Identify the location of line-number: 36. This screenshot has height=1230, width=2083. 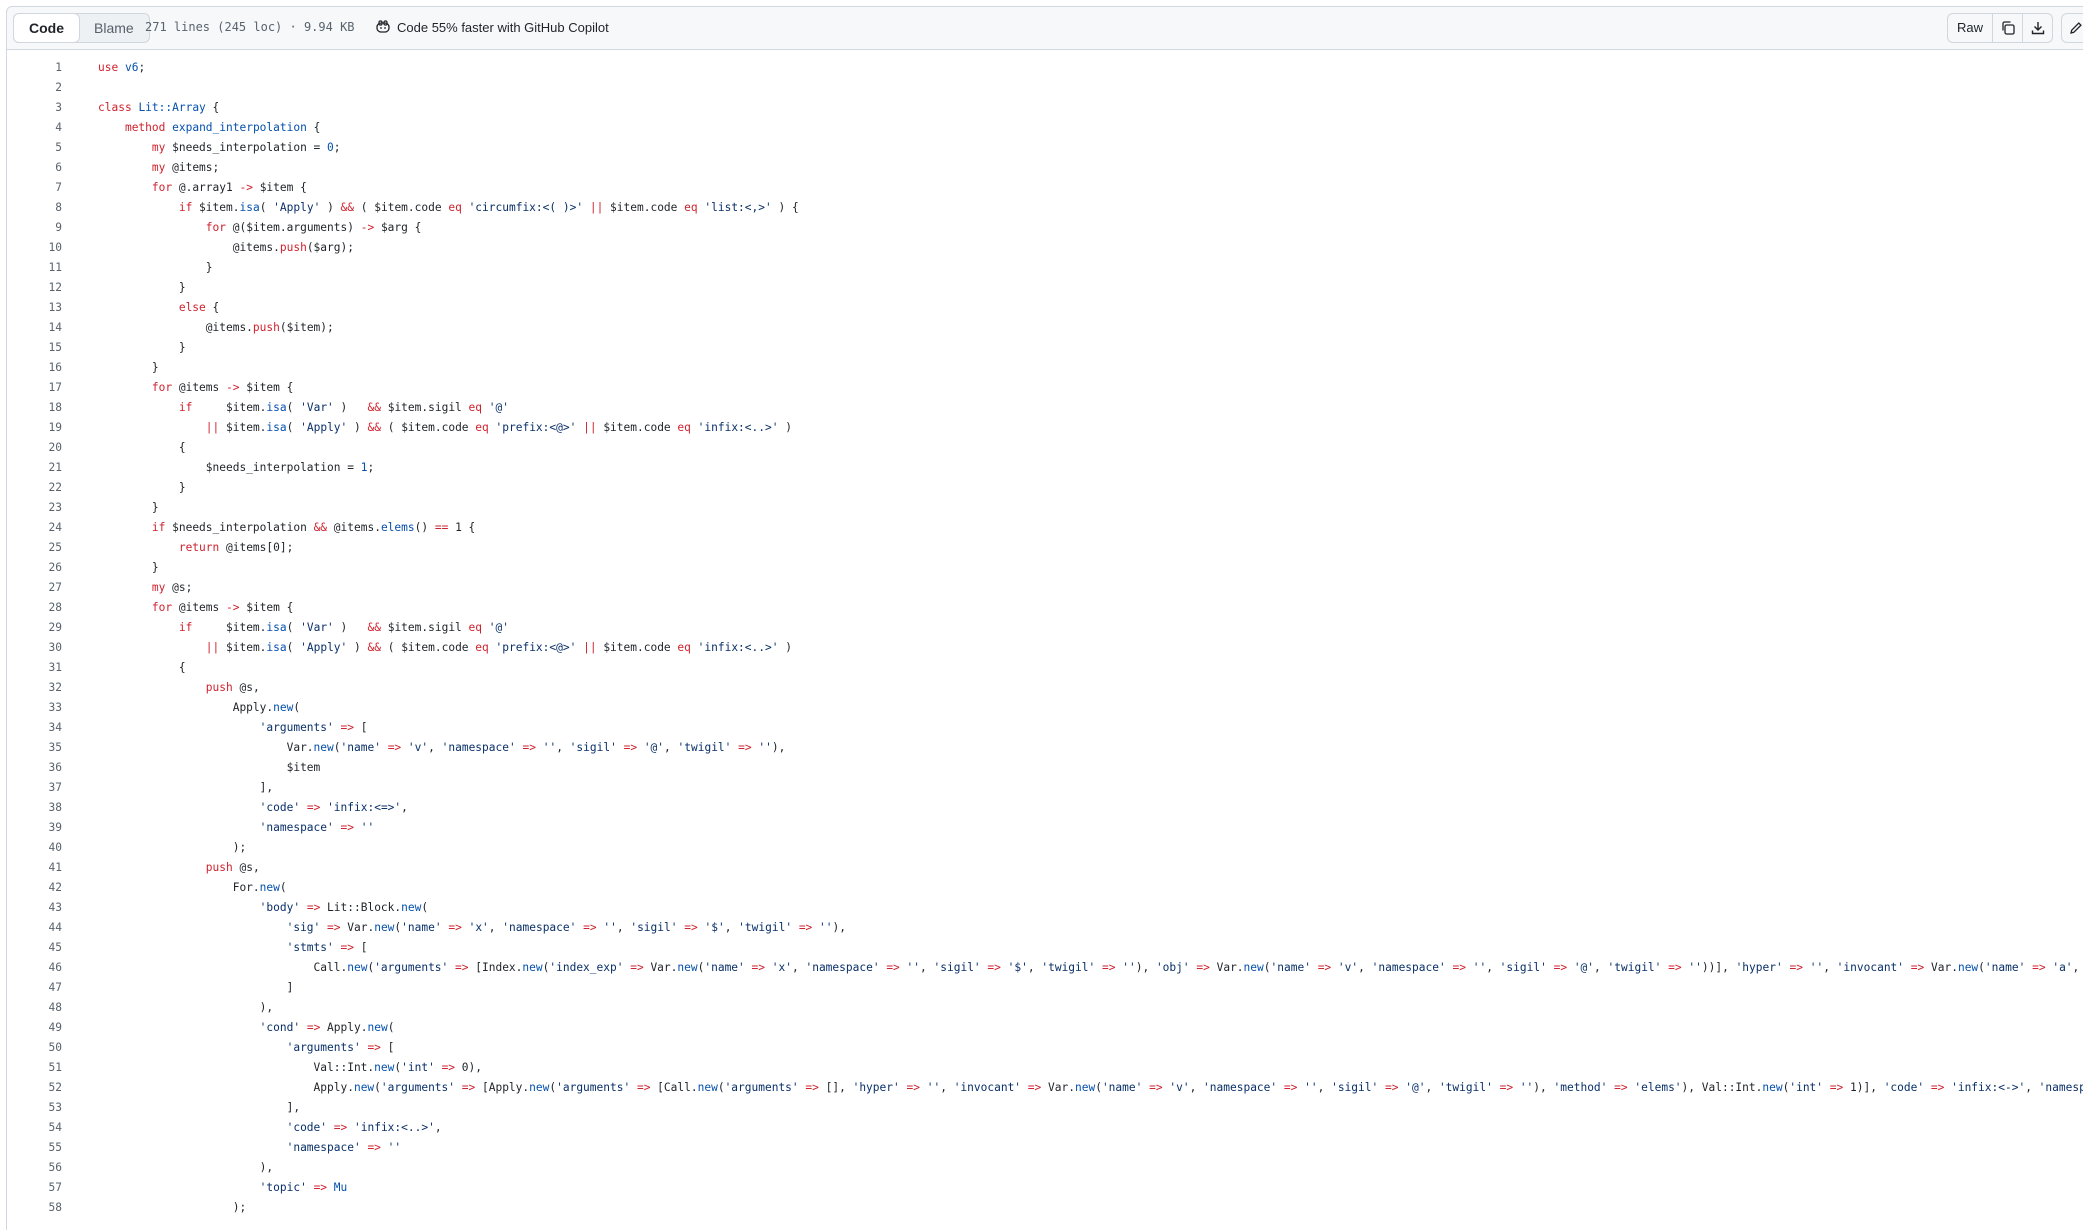
(34, 768).